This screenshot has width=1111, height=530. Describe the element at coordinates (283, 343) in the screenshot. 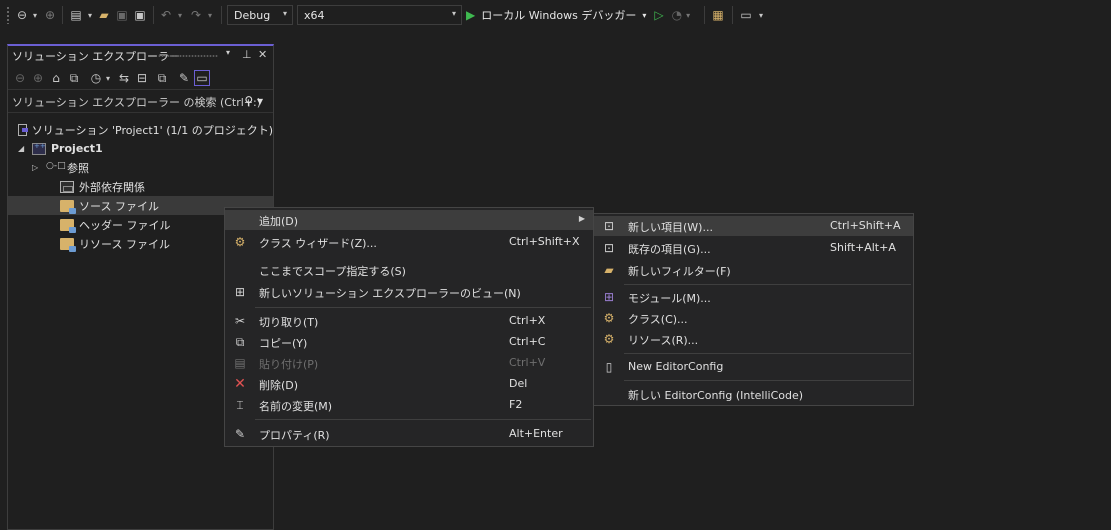

I see `menu-item-label: コピー(Y)` at that location.